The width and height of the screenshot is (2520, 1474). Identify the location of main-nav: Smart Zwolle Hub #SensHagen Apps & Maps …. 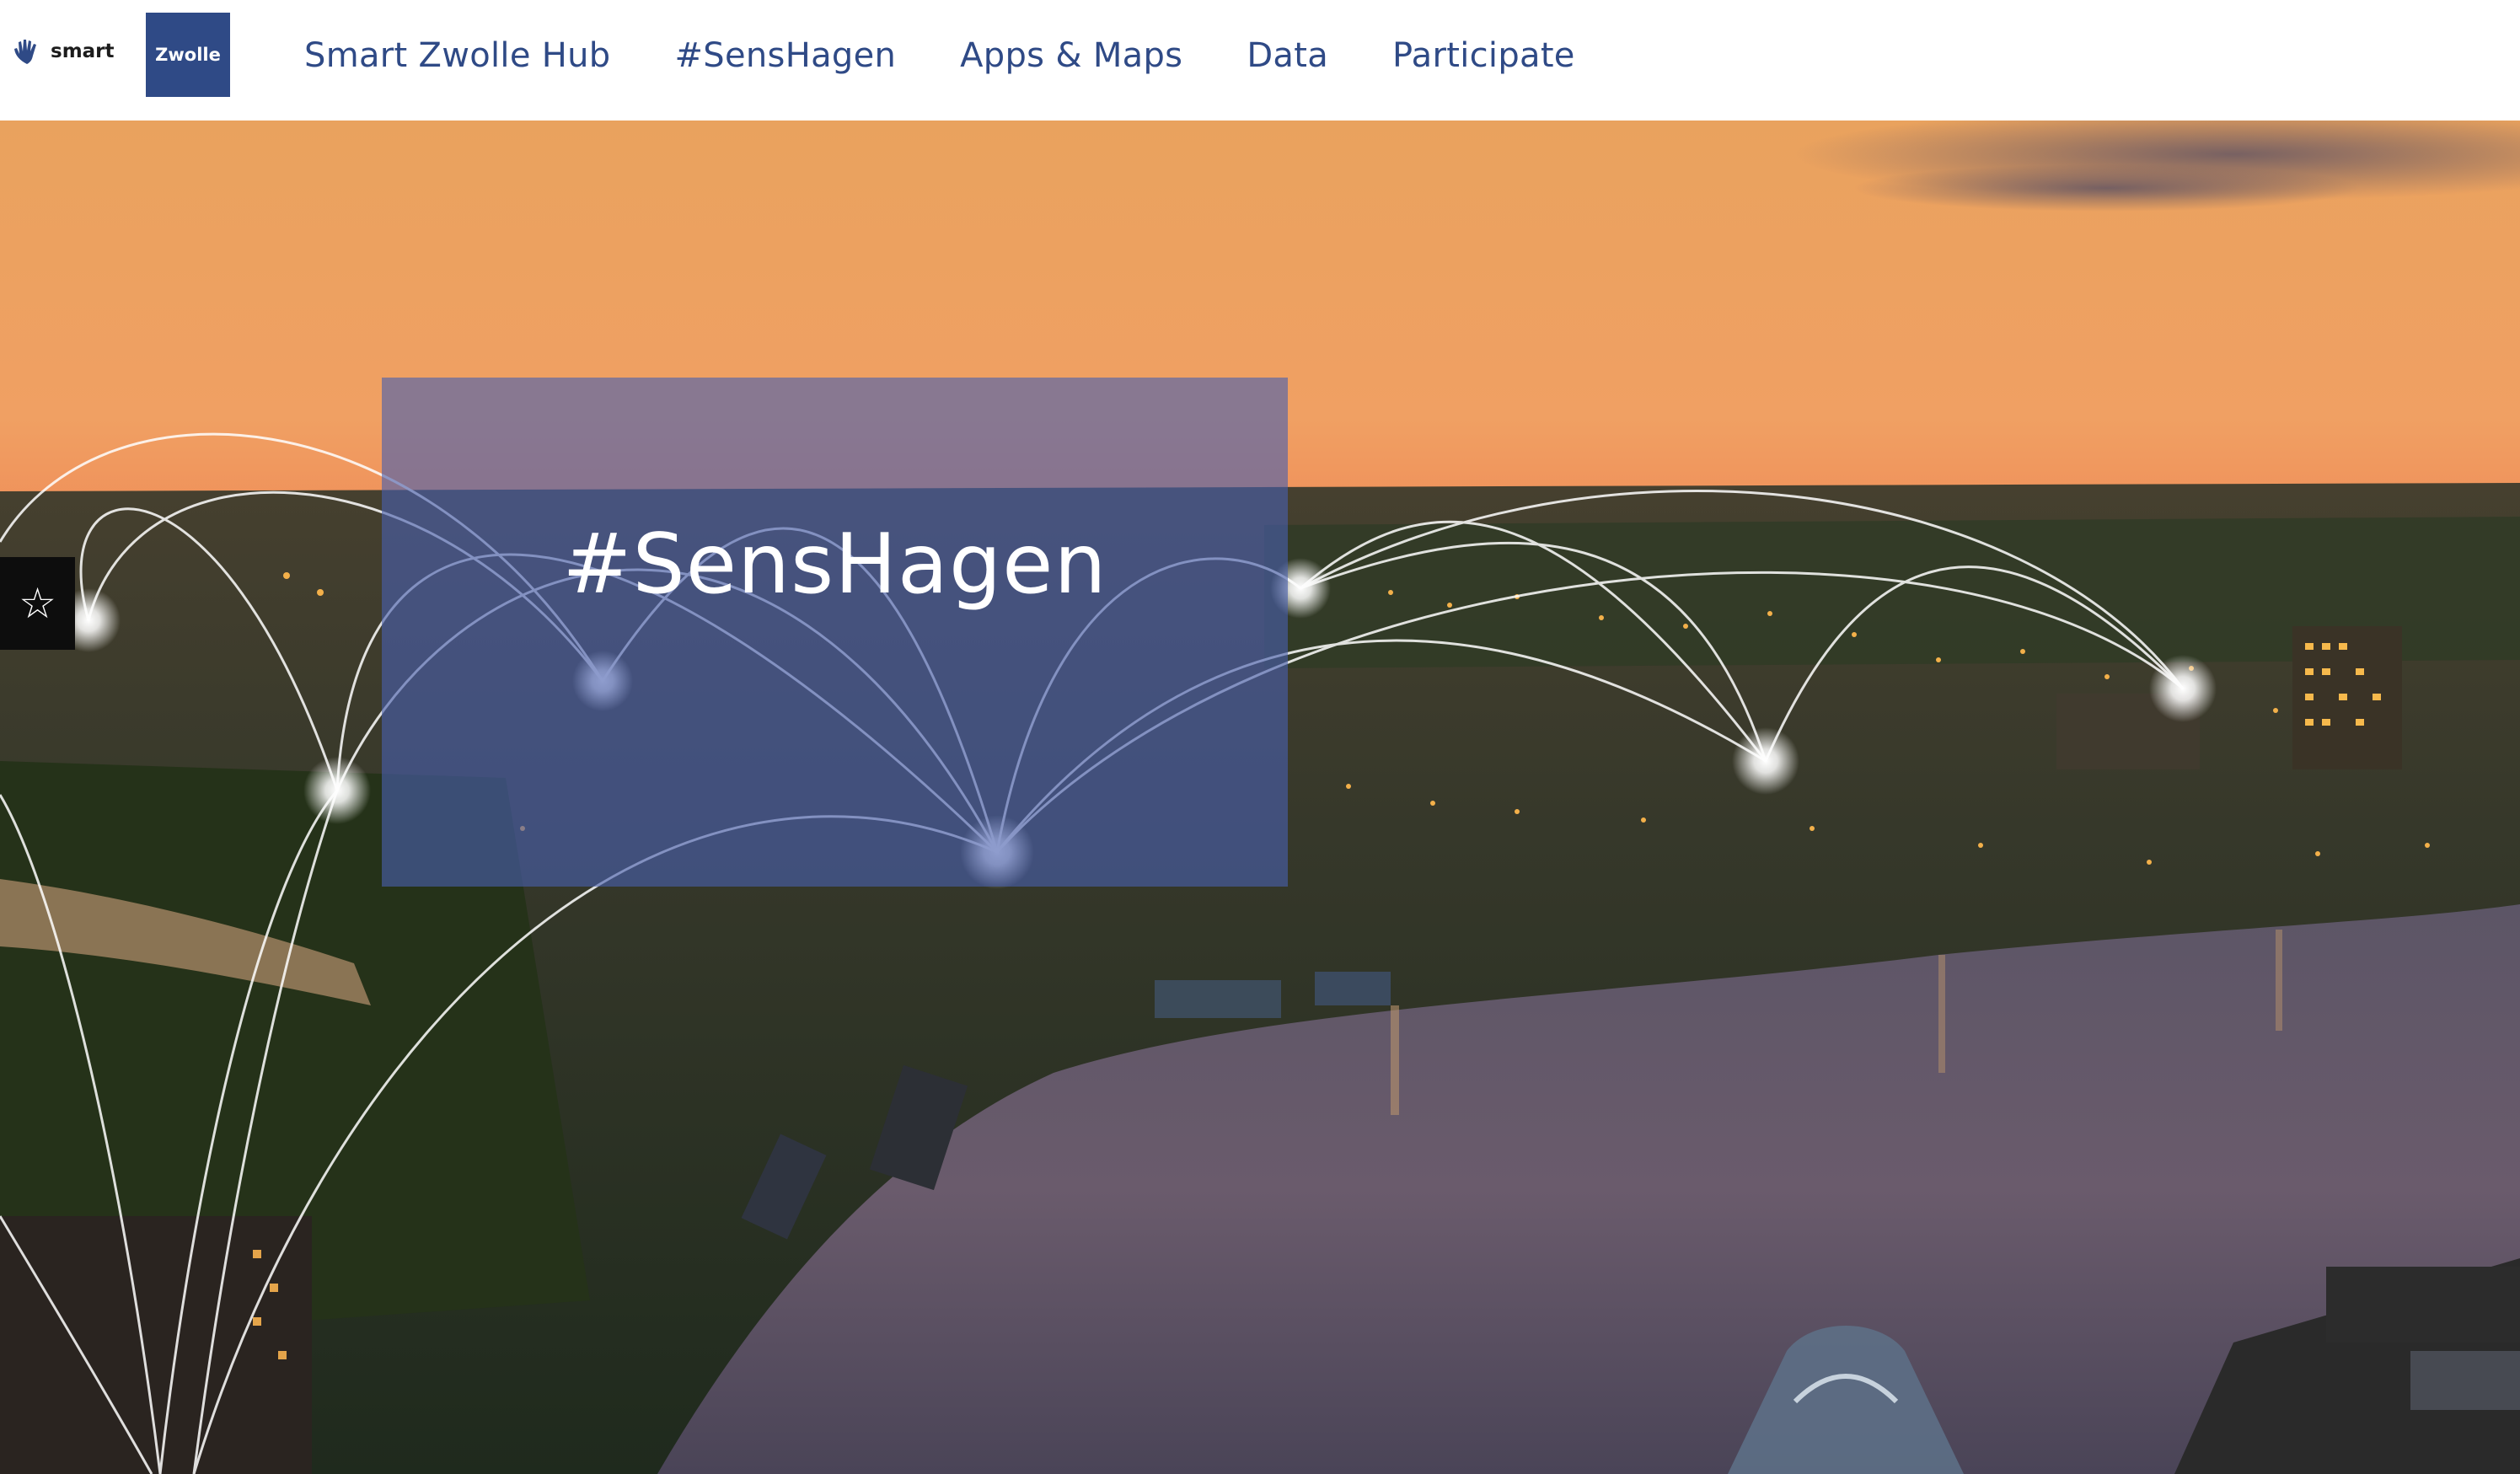
(971, 55).